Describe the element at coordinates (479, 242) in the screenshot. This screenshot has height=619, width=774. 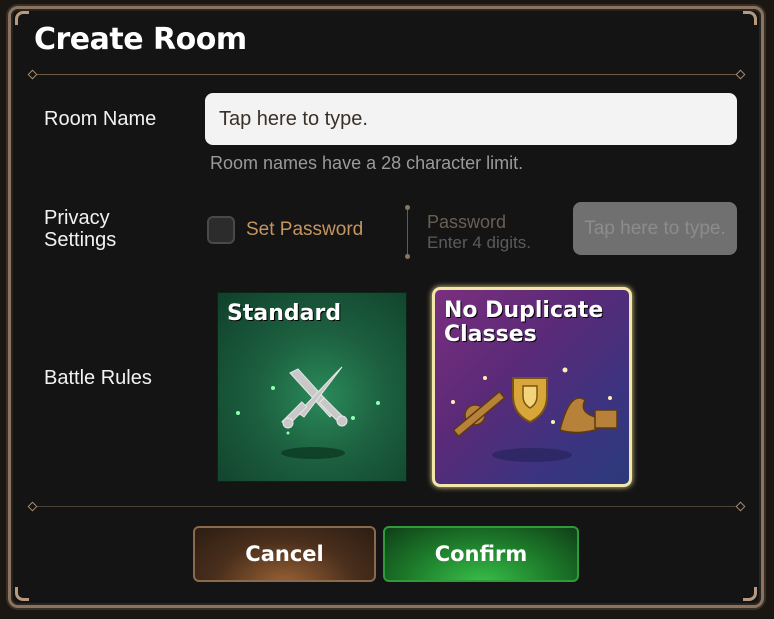
I see `password-sublabel: Enter 4 digits.` at that location.